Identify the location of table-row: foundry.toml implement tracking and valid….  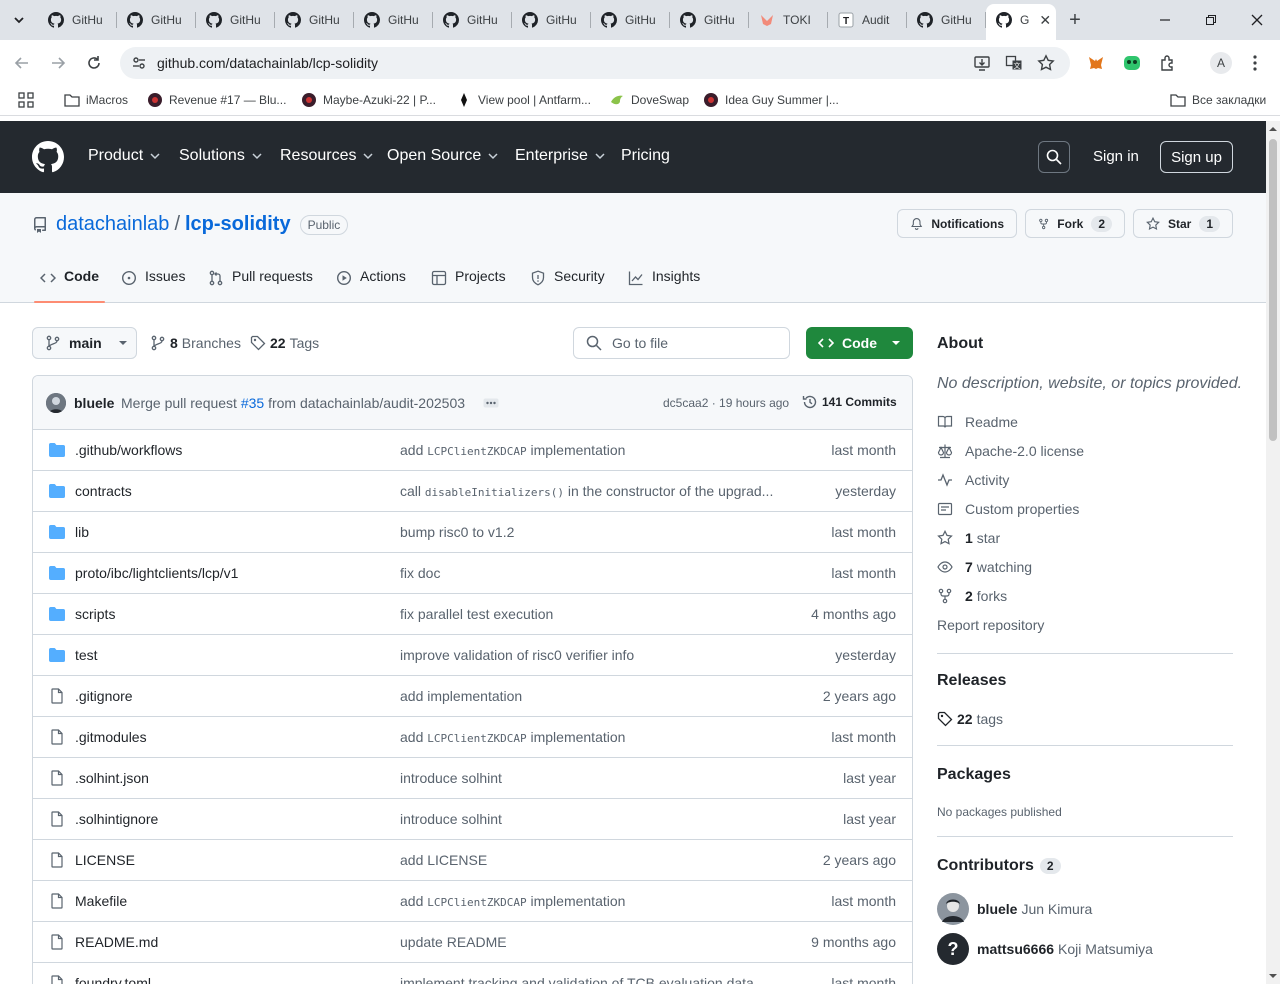
(472, 973).